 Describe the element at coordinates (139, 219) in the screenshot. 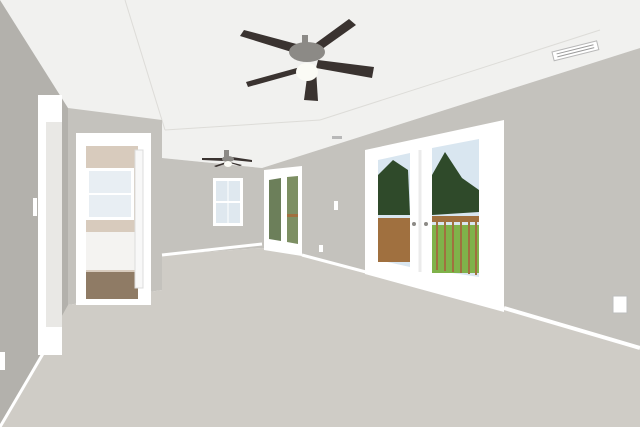

I see `bathroom-door-leaf` at that location.